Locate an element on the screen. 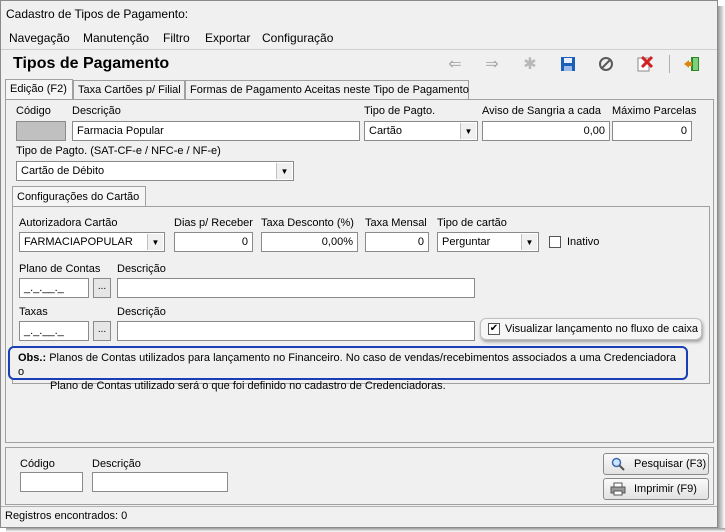 Image resolution: width=725 pixels, height=532 pixels. max-parcelas-label: Máximo Parcelas is located at coordinates (654, 111).